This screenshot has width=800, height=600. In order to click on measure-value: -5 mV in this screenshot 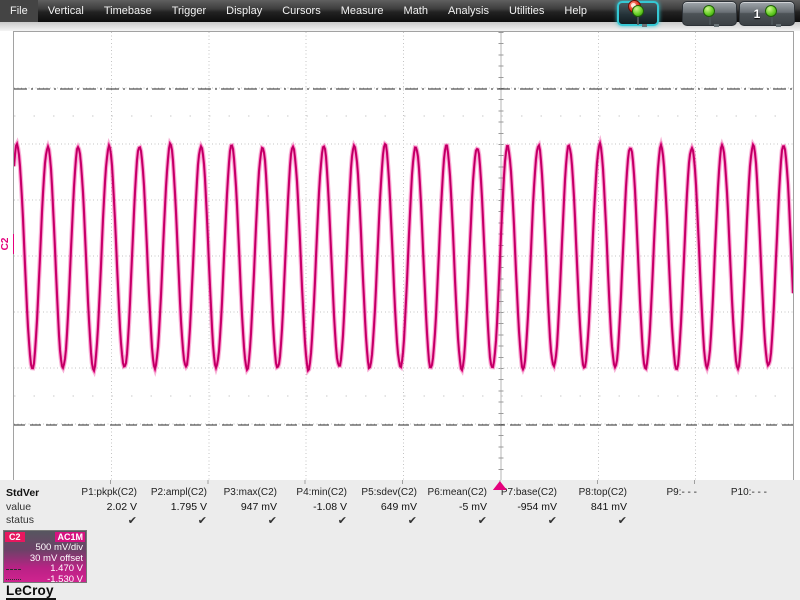, I will do `click(472, 506)`.